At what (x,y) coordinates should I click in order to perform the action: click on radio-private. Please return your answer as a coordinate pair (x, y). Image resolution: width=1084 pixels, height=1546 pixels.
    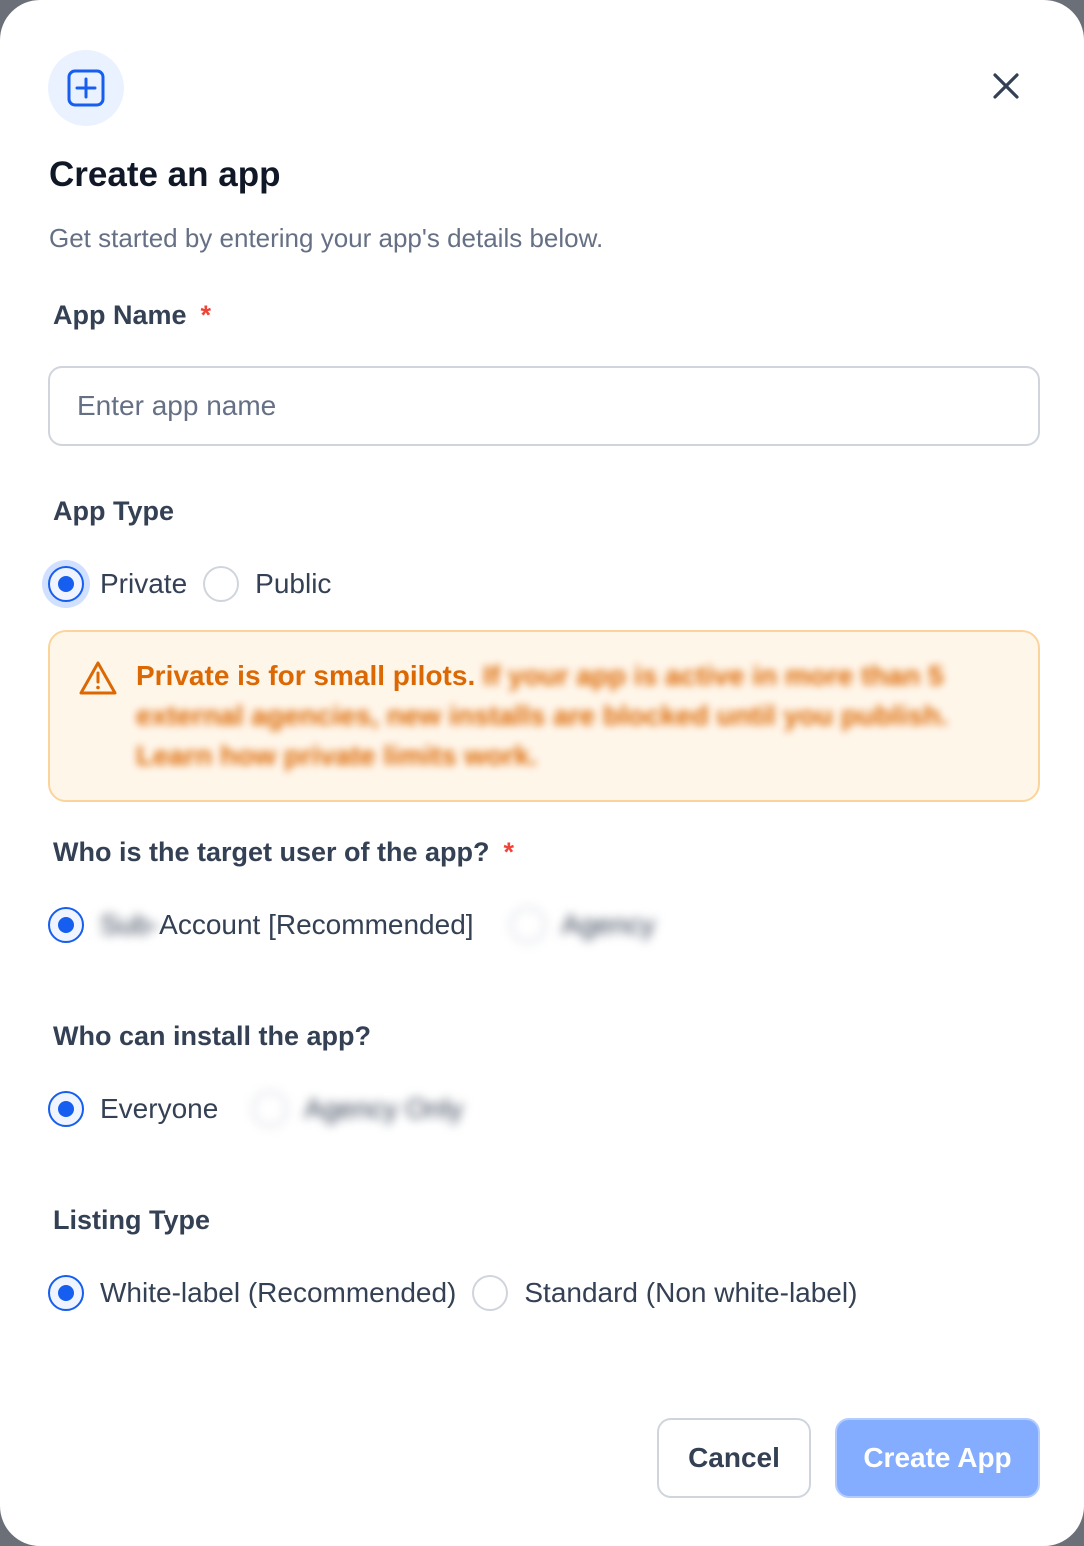
    Looking at the image, I should click on (66, 584).